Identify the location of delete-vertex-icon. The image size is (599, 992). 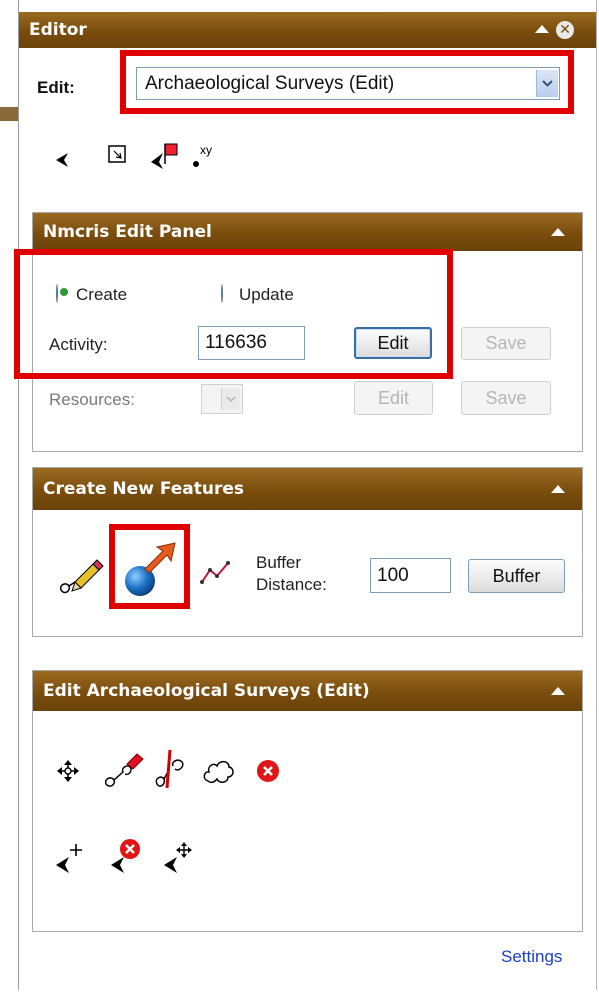
(126, 856).